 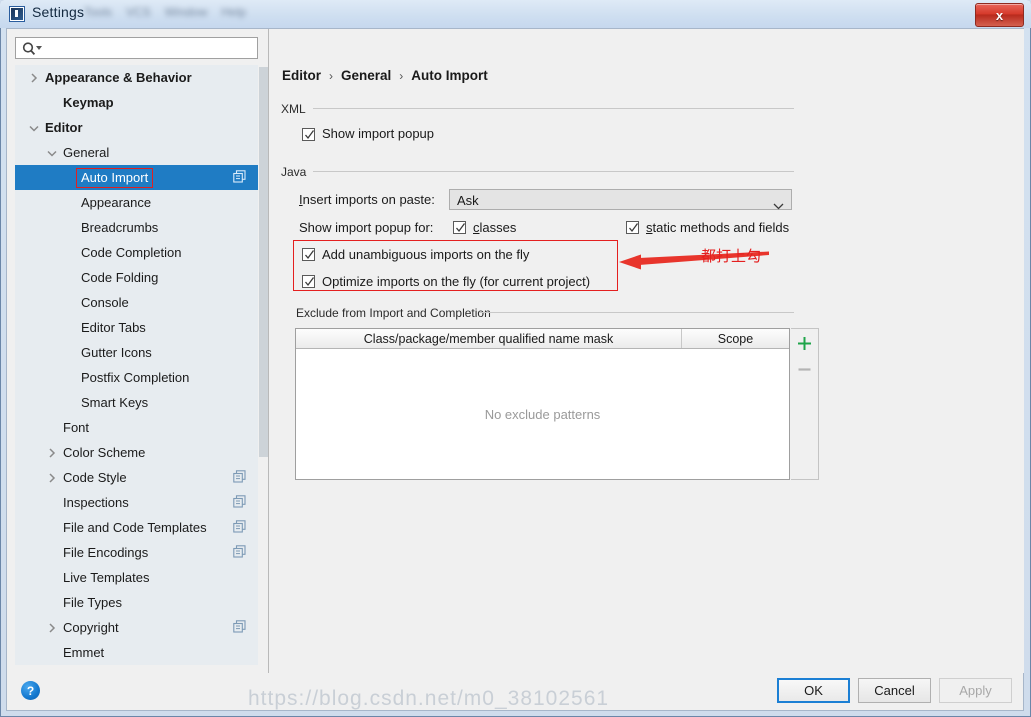 I want to click on breadcrumb-item-general: General, so click(x=366, y=75).